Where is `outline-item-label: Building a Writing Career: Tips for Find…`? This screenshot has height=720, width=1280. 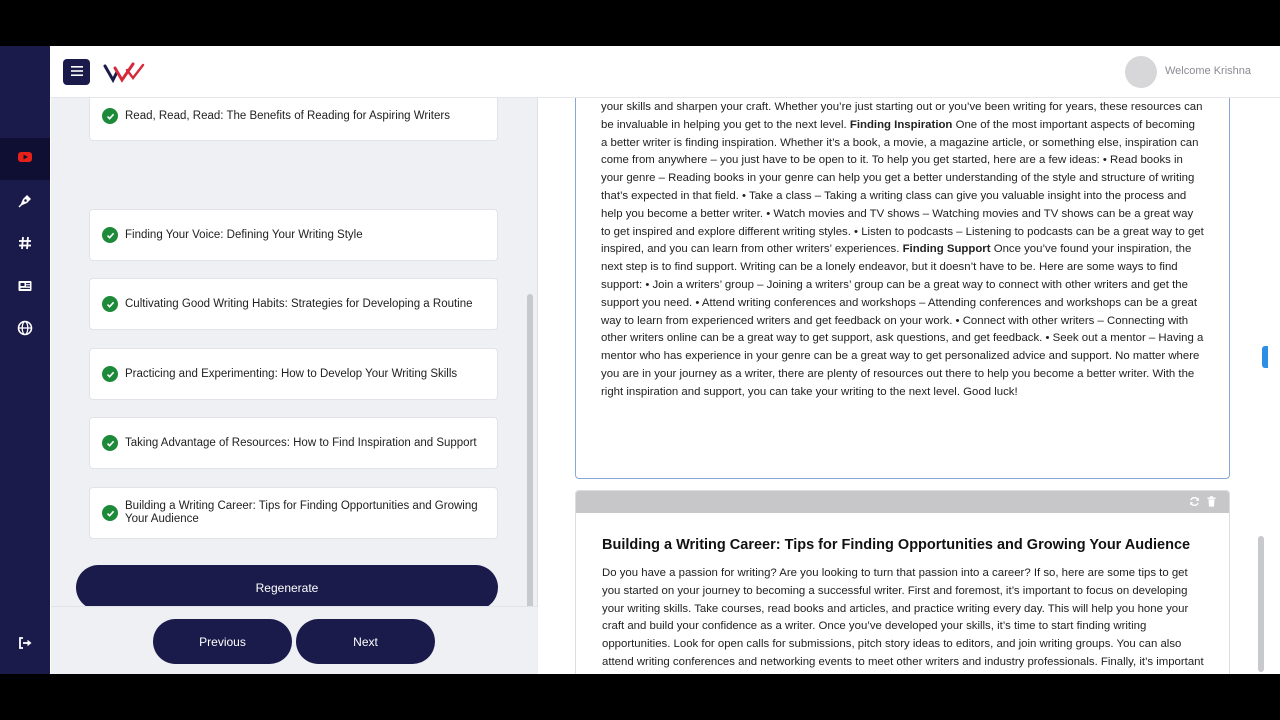
outline-item-label: Building a Writing Career: Tips for Find… is located at coordinates (301, 512).